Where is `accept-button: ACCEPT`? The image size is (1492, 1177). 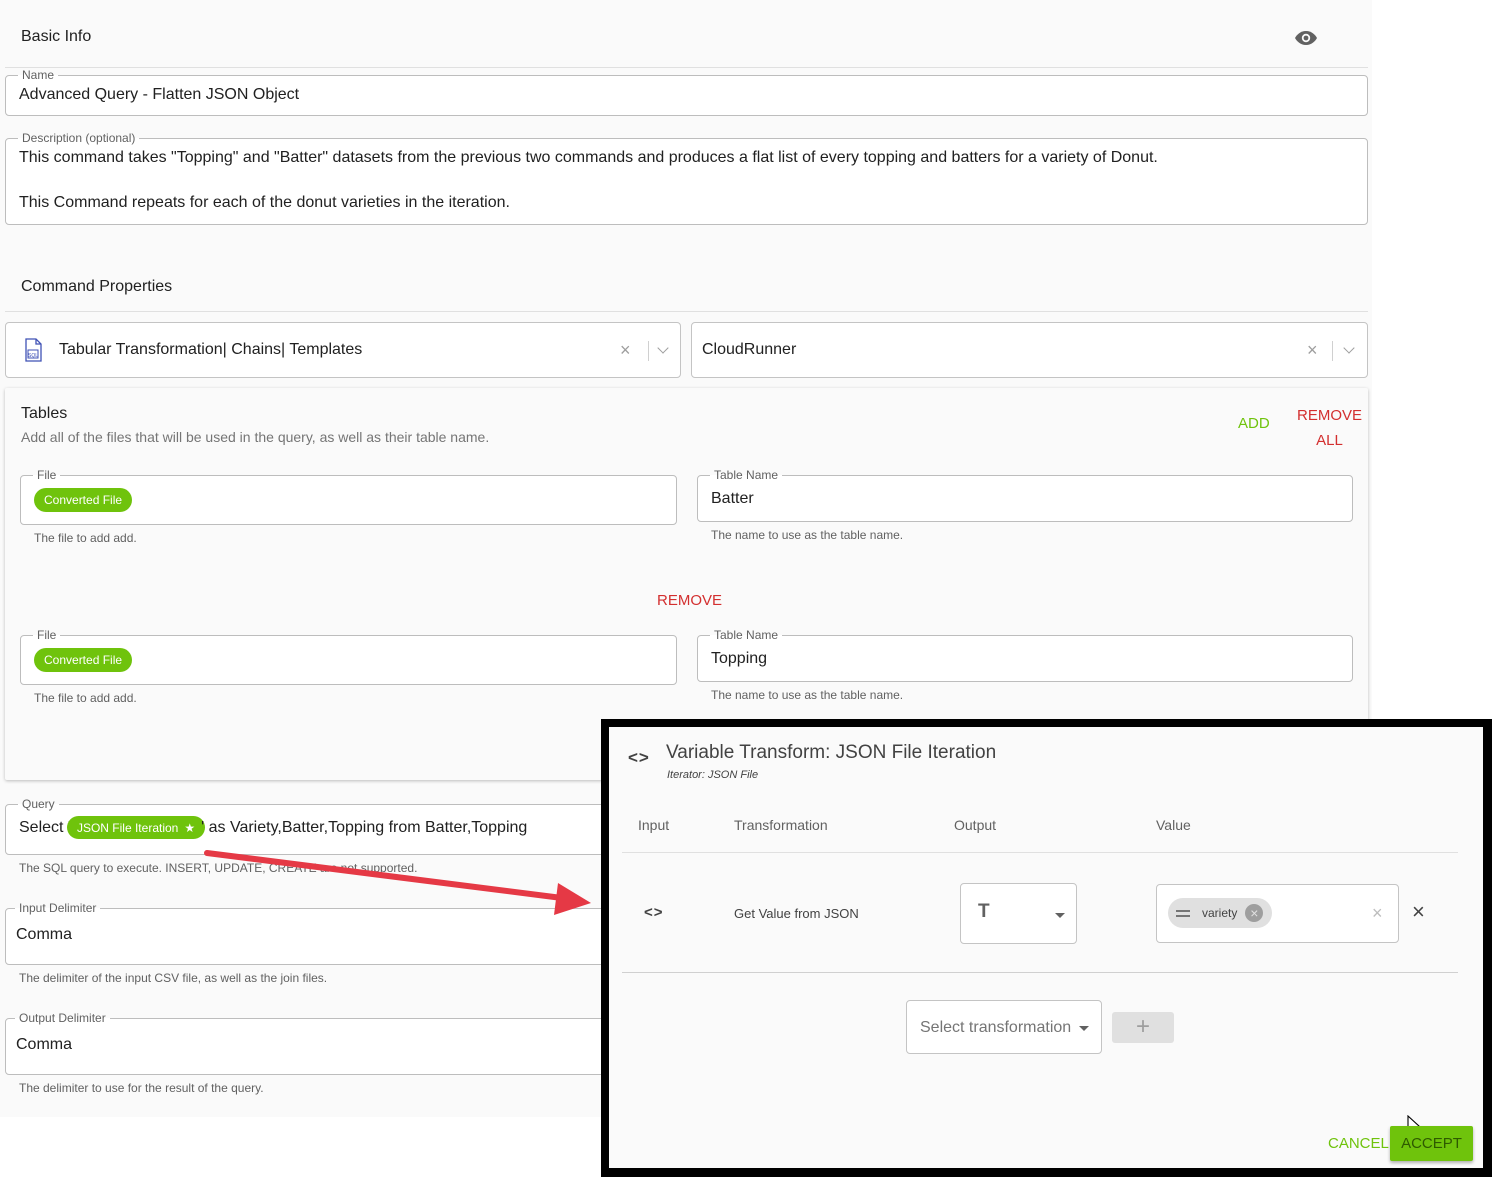
accept-button: ACCEPT is located at coordinates (1431, 1143).